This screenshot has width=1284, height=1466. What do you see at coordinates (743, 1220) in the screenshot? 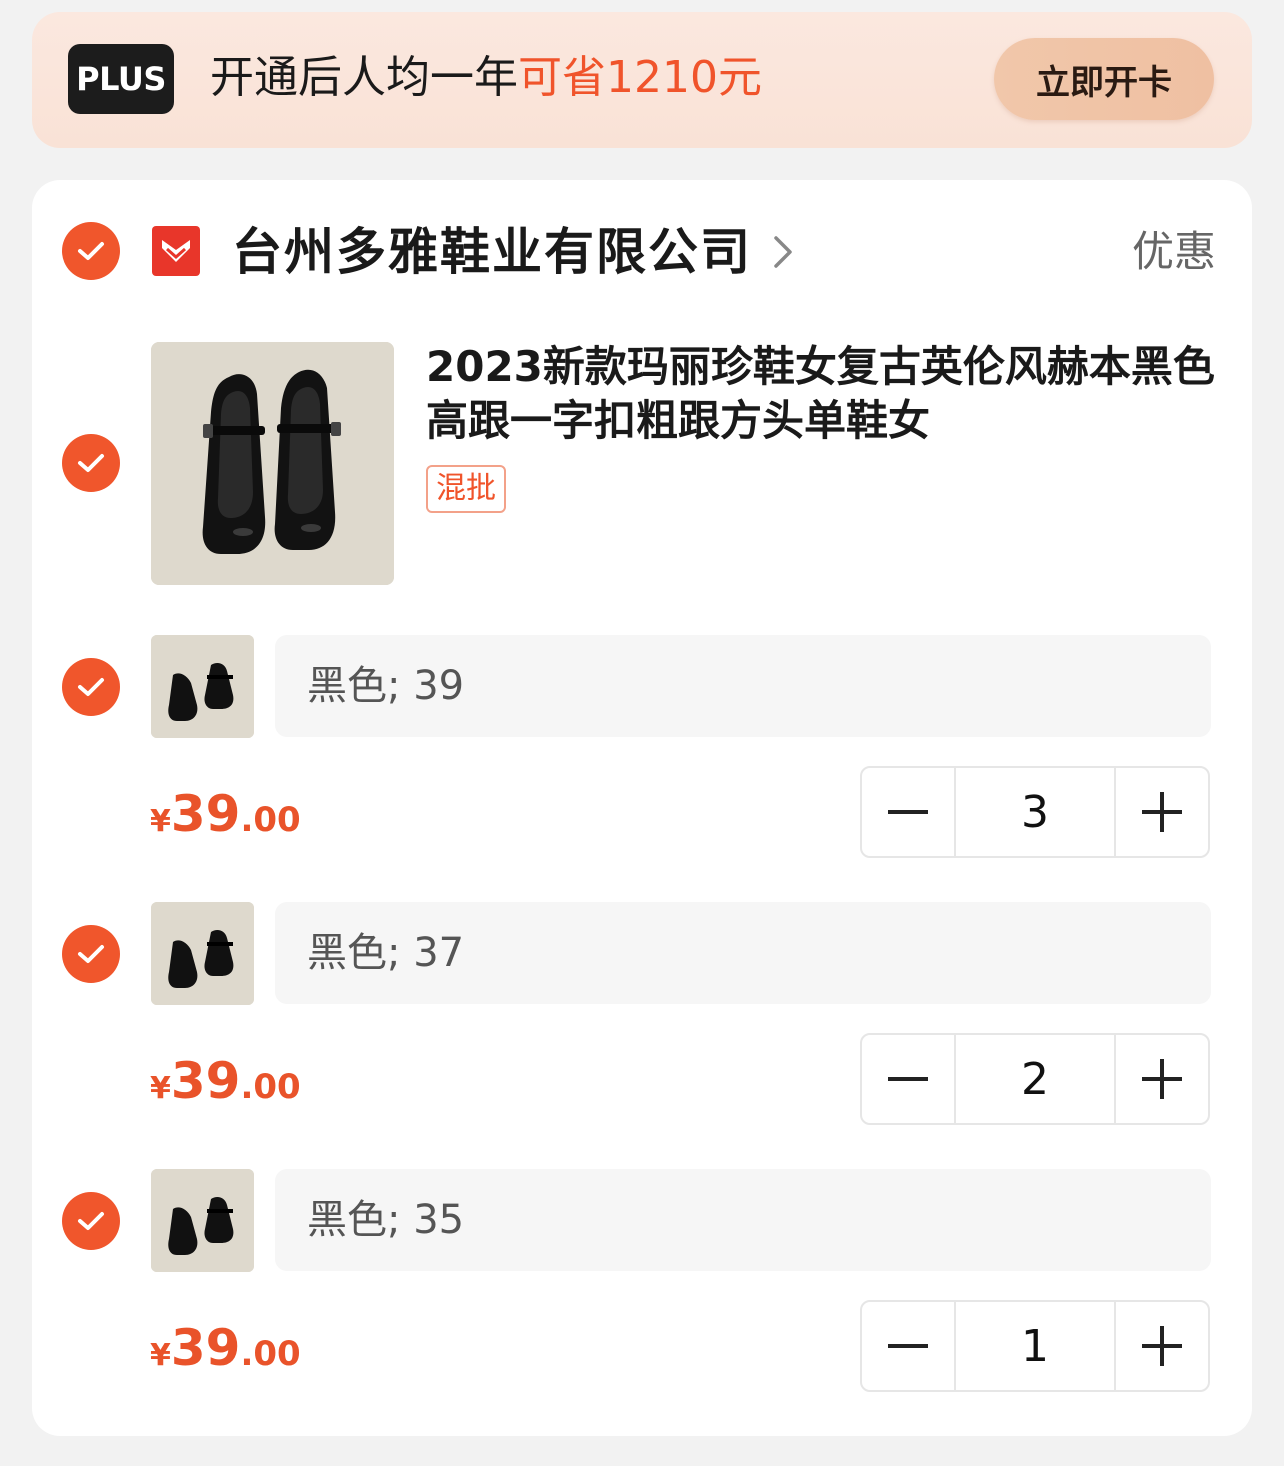
I see `sku-spec-selector: 黑色; 35` at bounding box center [743, 1220].